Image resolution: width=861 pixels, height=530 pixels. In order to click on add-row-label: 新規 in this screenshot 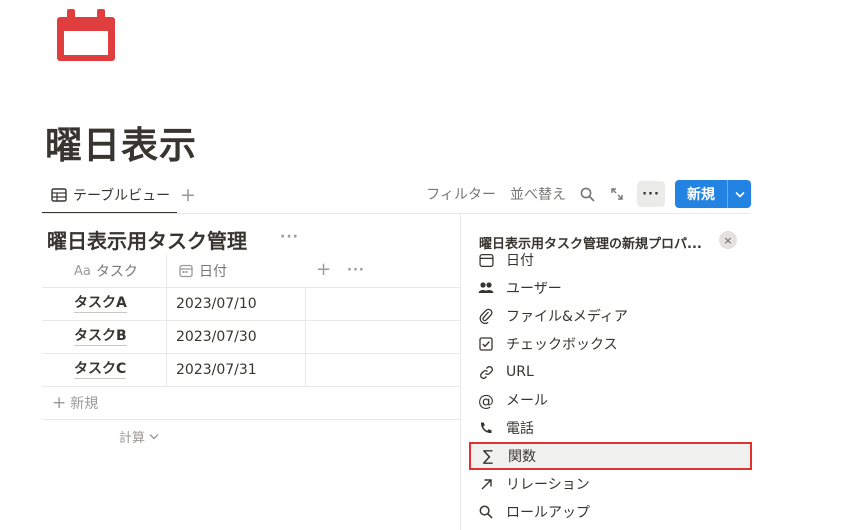, I will do `click(84, 404)`.